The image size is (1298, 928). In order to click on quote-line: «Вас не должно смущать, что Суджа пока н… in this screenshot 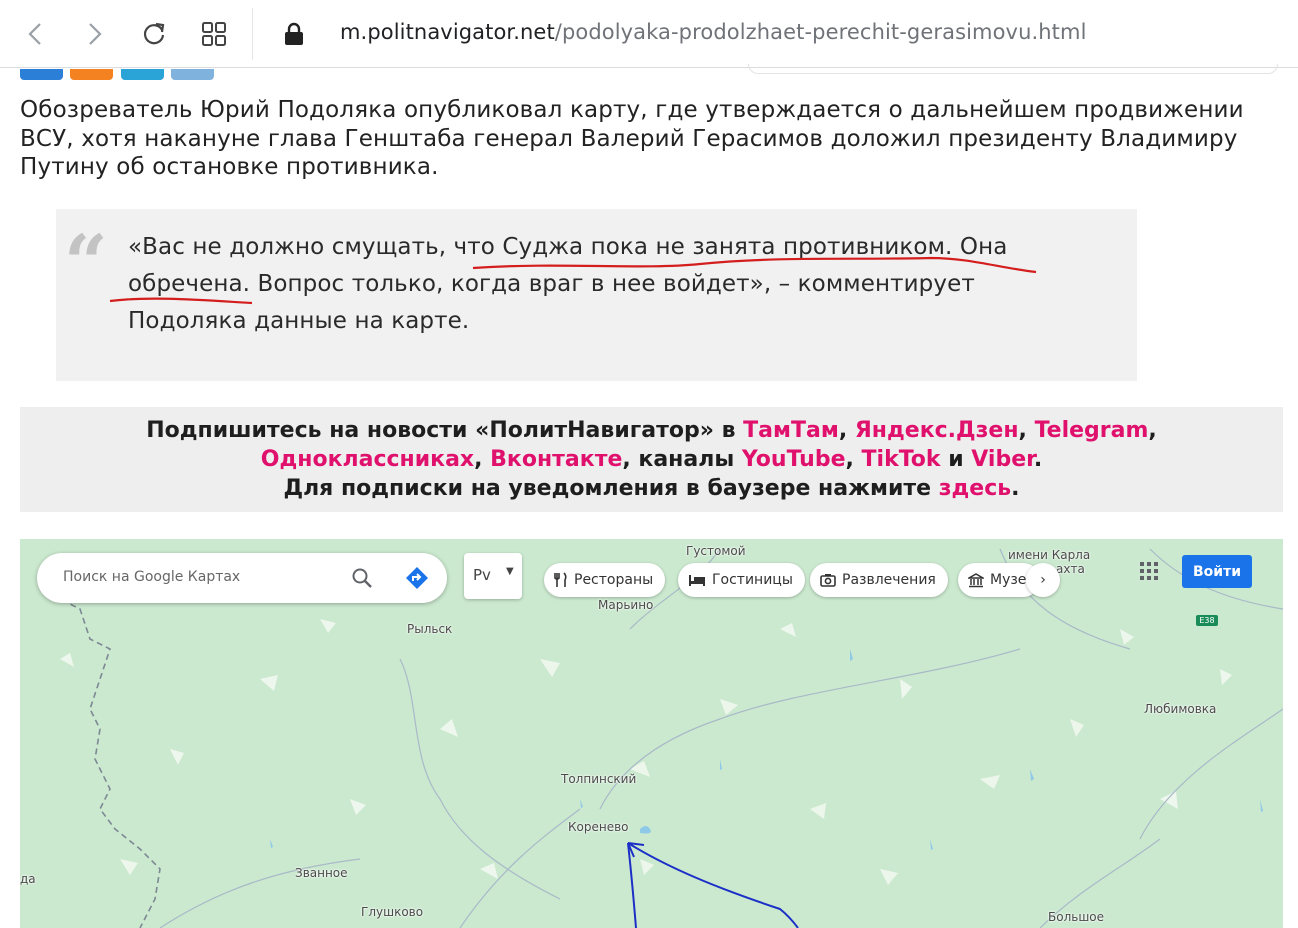, I will do `click(568, 247)`.